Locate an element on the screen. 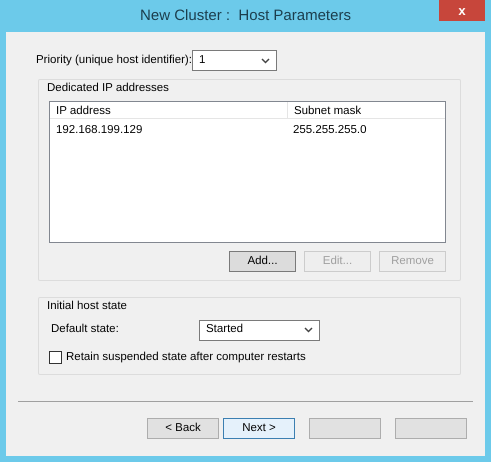 The width and height of the screenshot is (491, 462). column-header: Subnet mask is located at coordinates (365, 110).